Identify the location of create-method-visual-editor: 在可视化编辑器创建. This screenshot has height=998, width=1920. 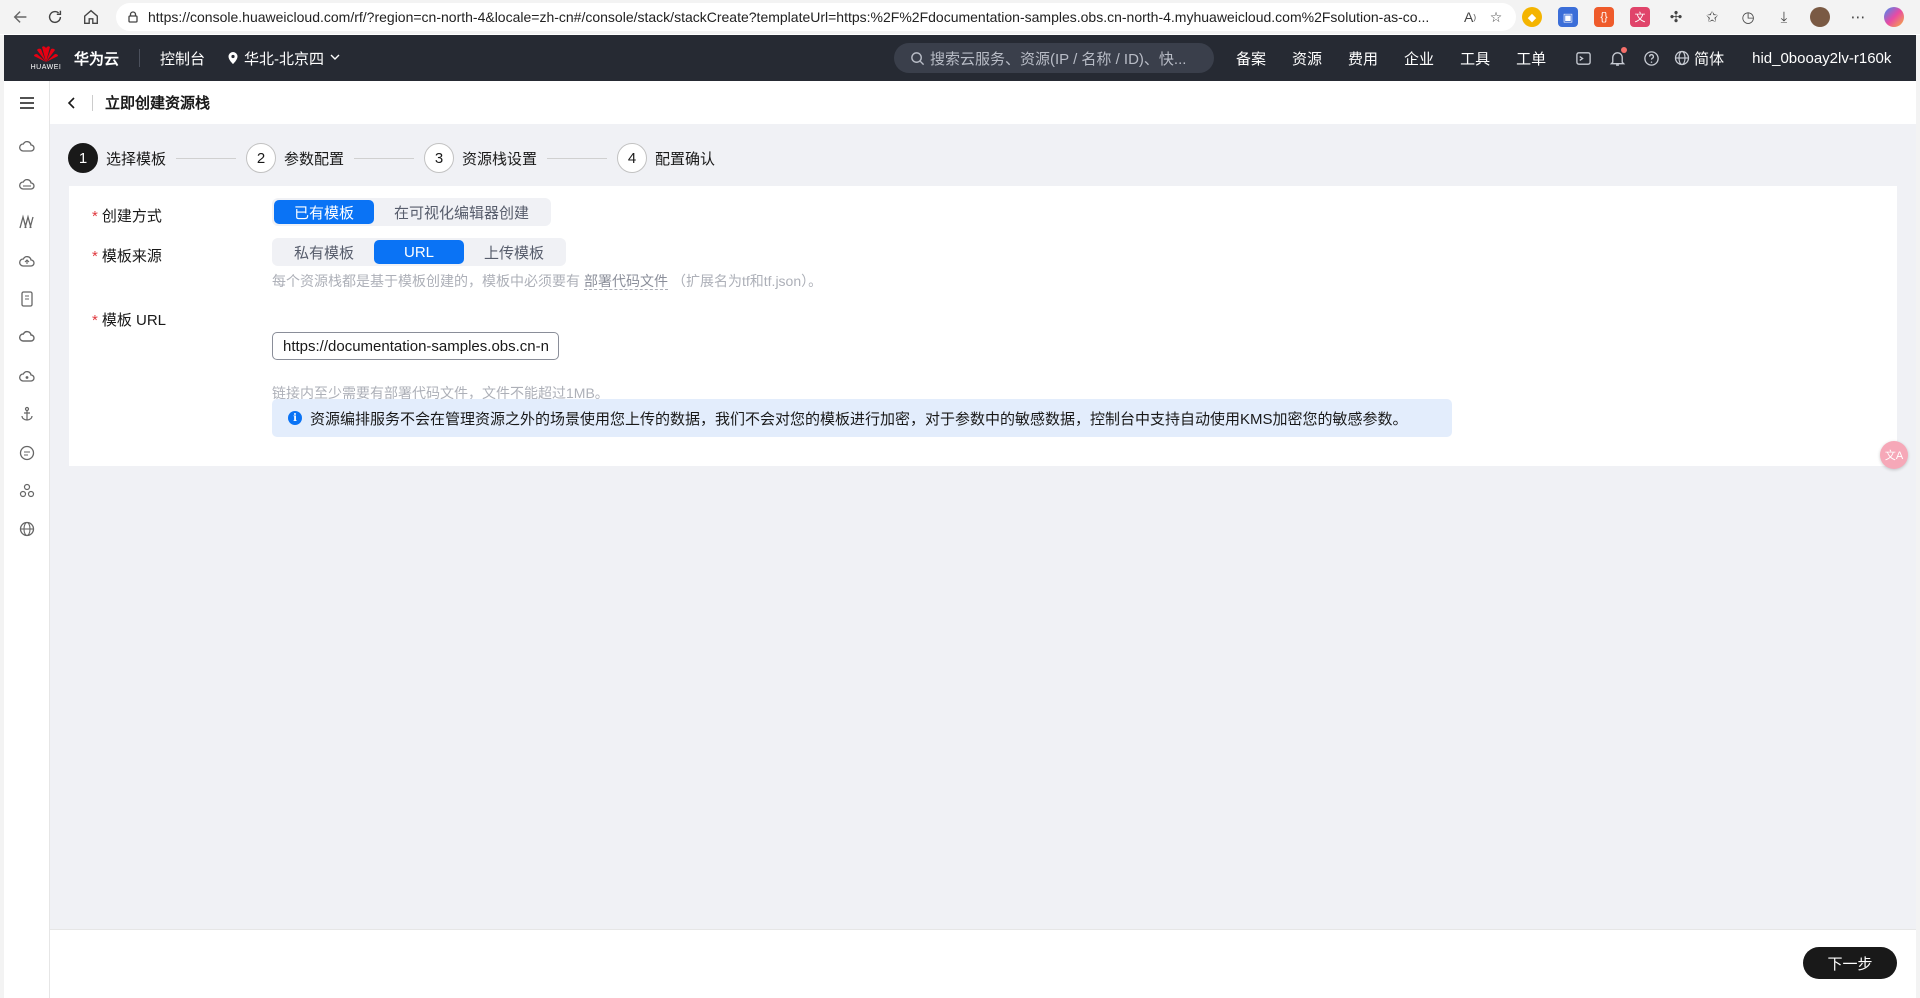
(461, 212).